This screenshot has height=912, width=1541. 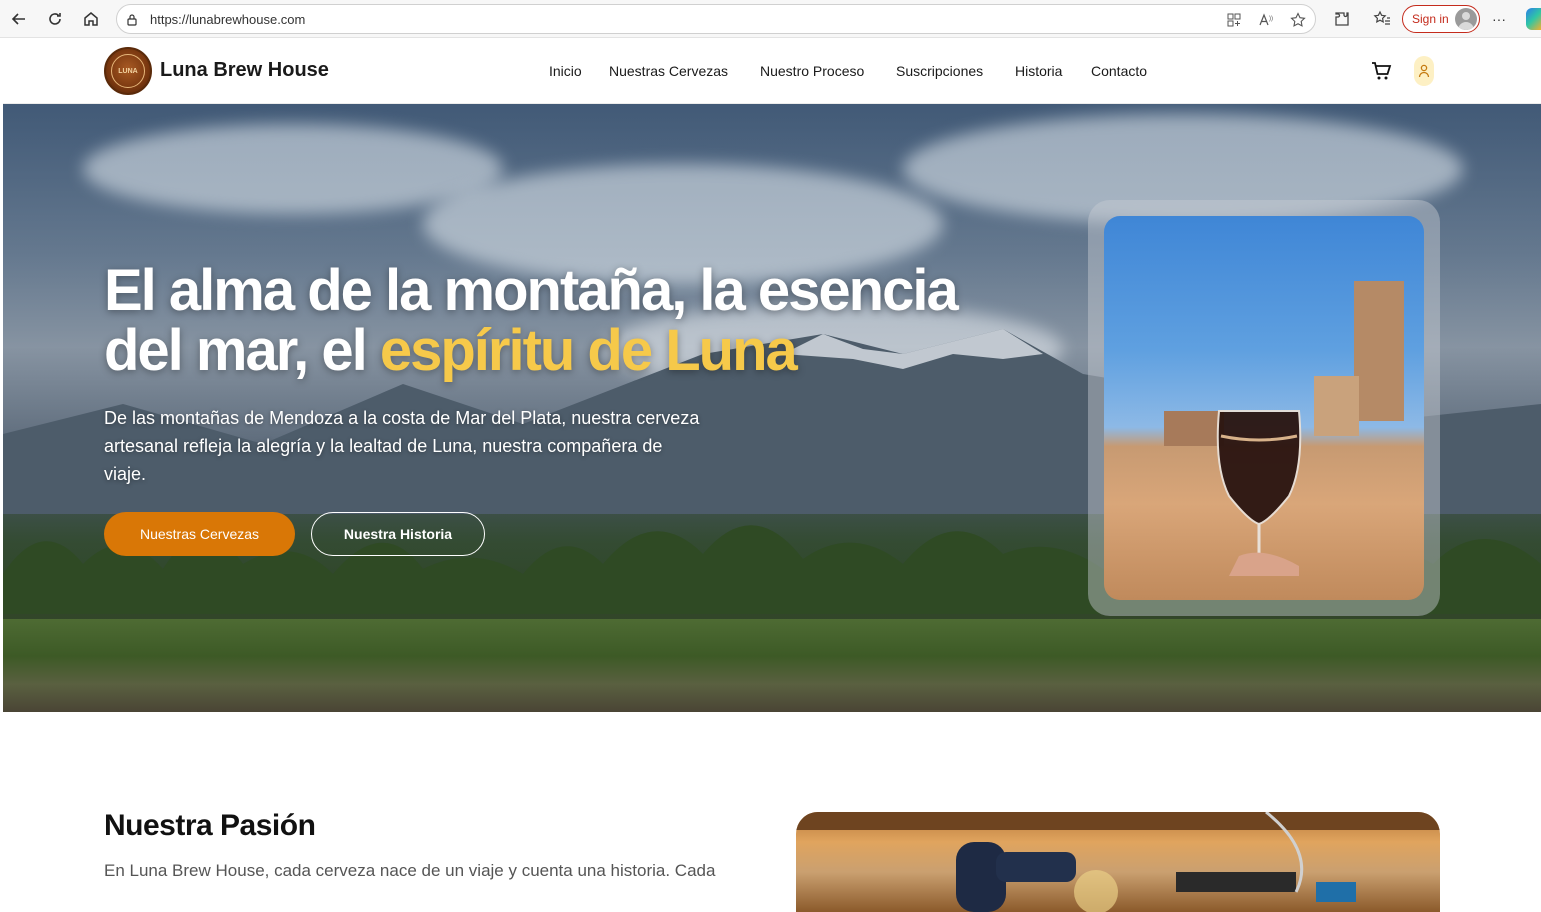 I want to click on nuestras-cervezas-button: Nuestras Cervezas, so click(x=199, y=534).